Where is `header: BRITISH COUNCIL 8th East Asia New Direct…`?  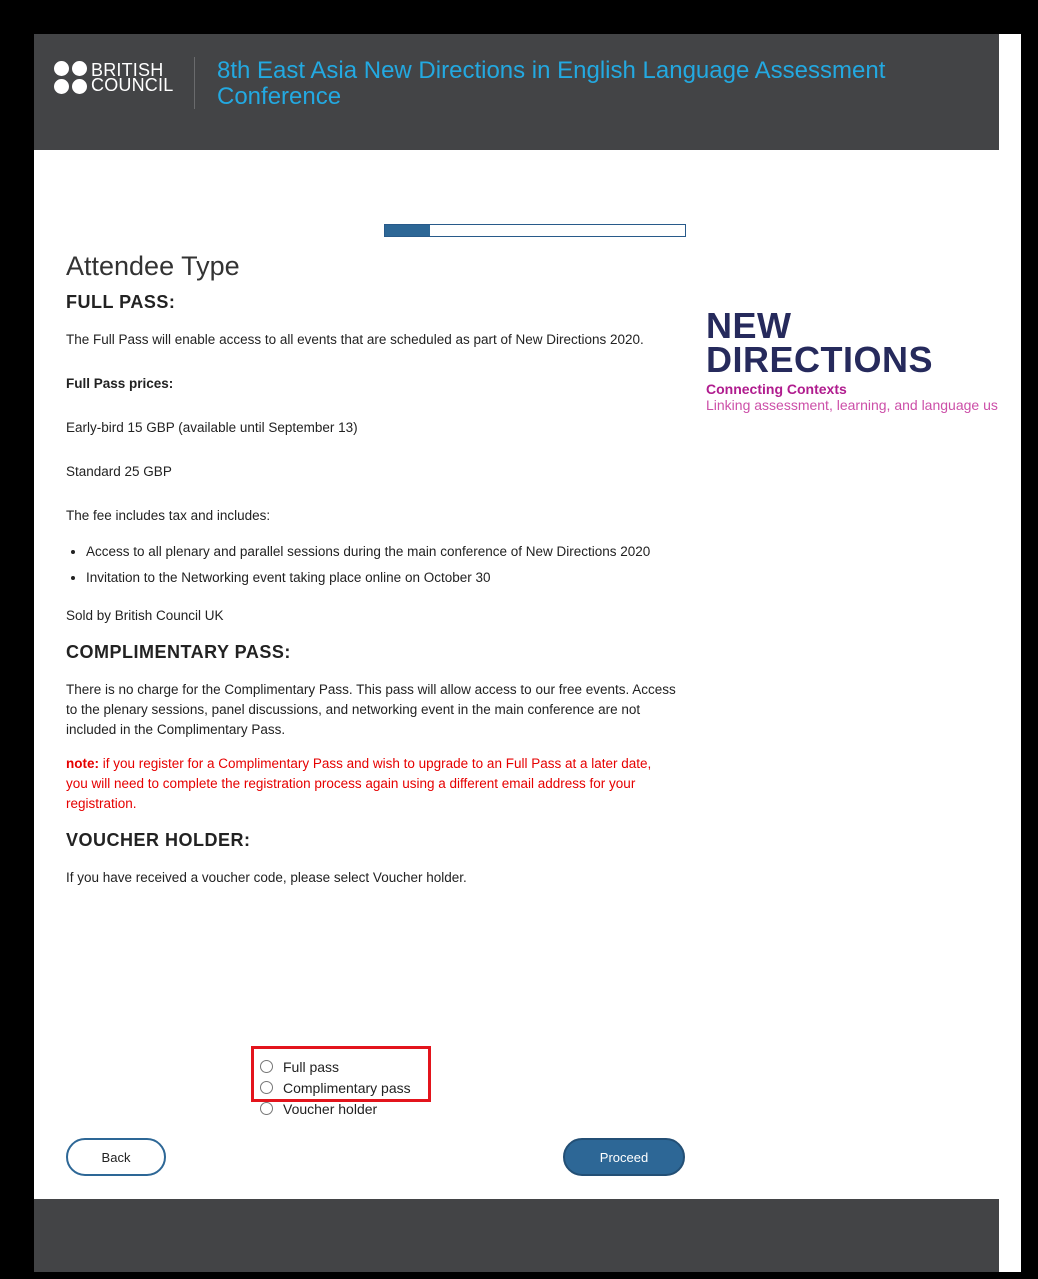 header: BRITISH COUNCIL 8th East Asia New Direct… is located at coordinates (516, 92).